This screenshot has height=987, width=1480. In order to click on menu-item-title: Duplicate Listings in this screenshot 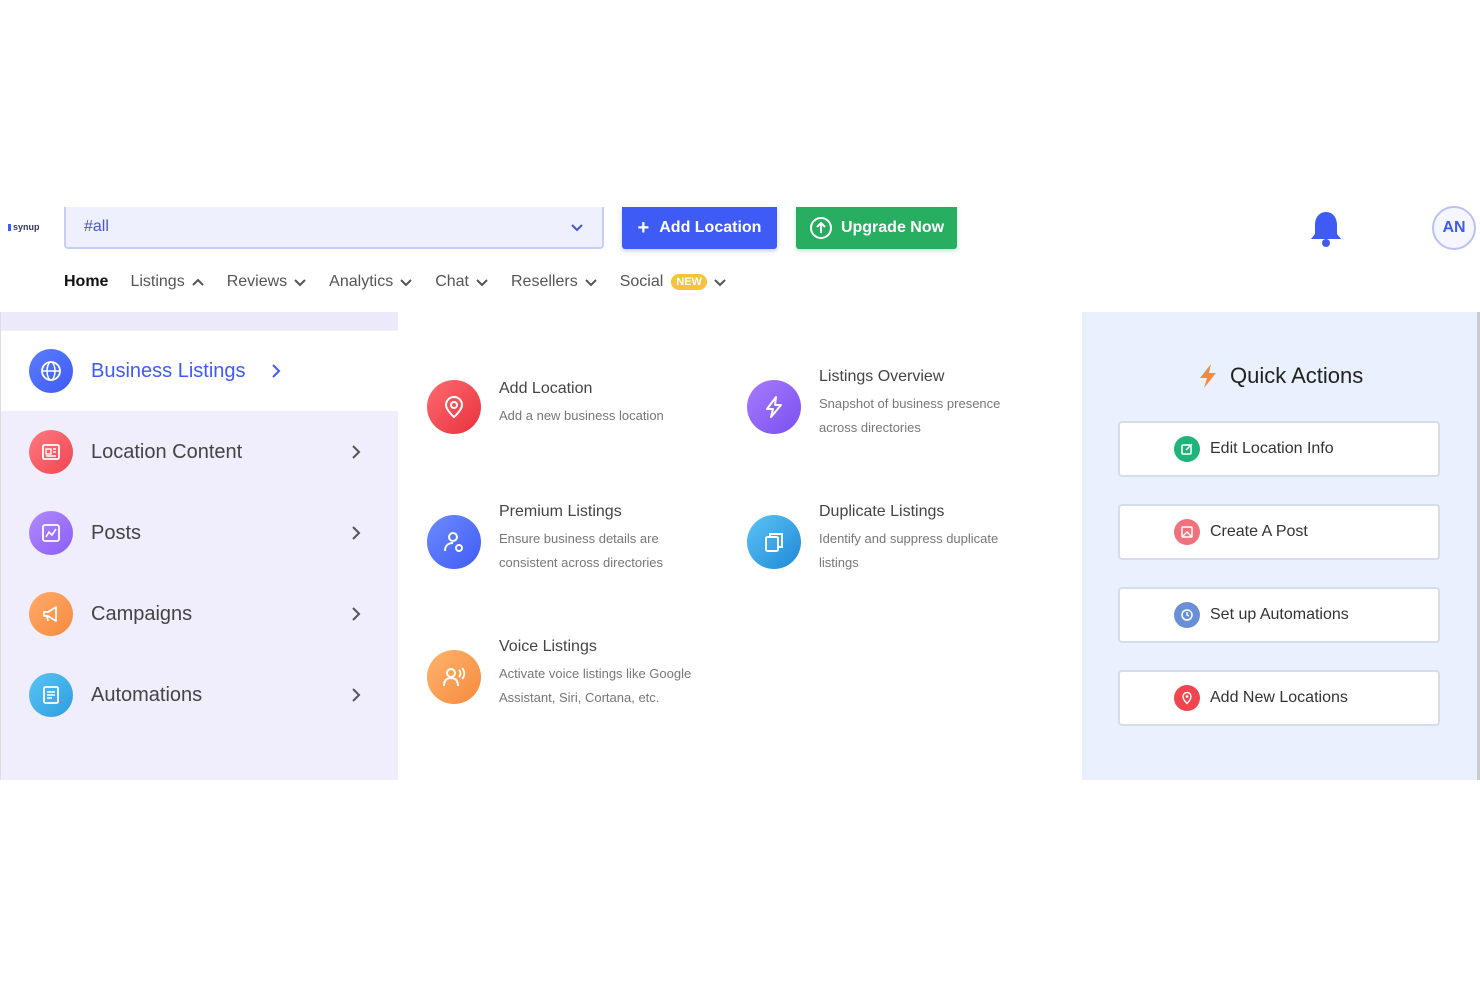, I will do `click(882, 511)`.